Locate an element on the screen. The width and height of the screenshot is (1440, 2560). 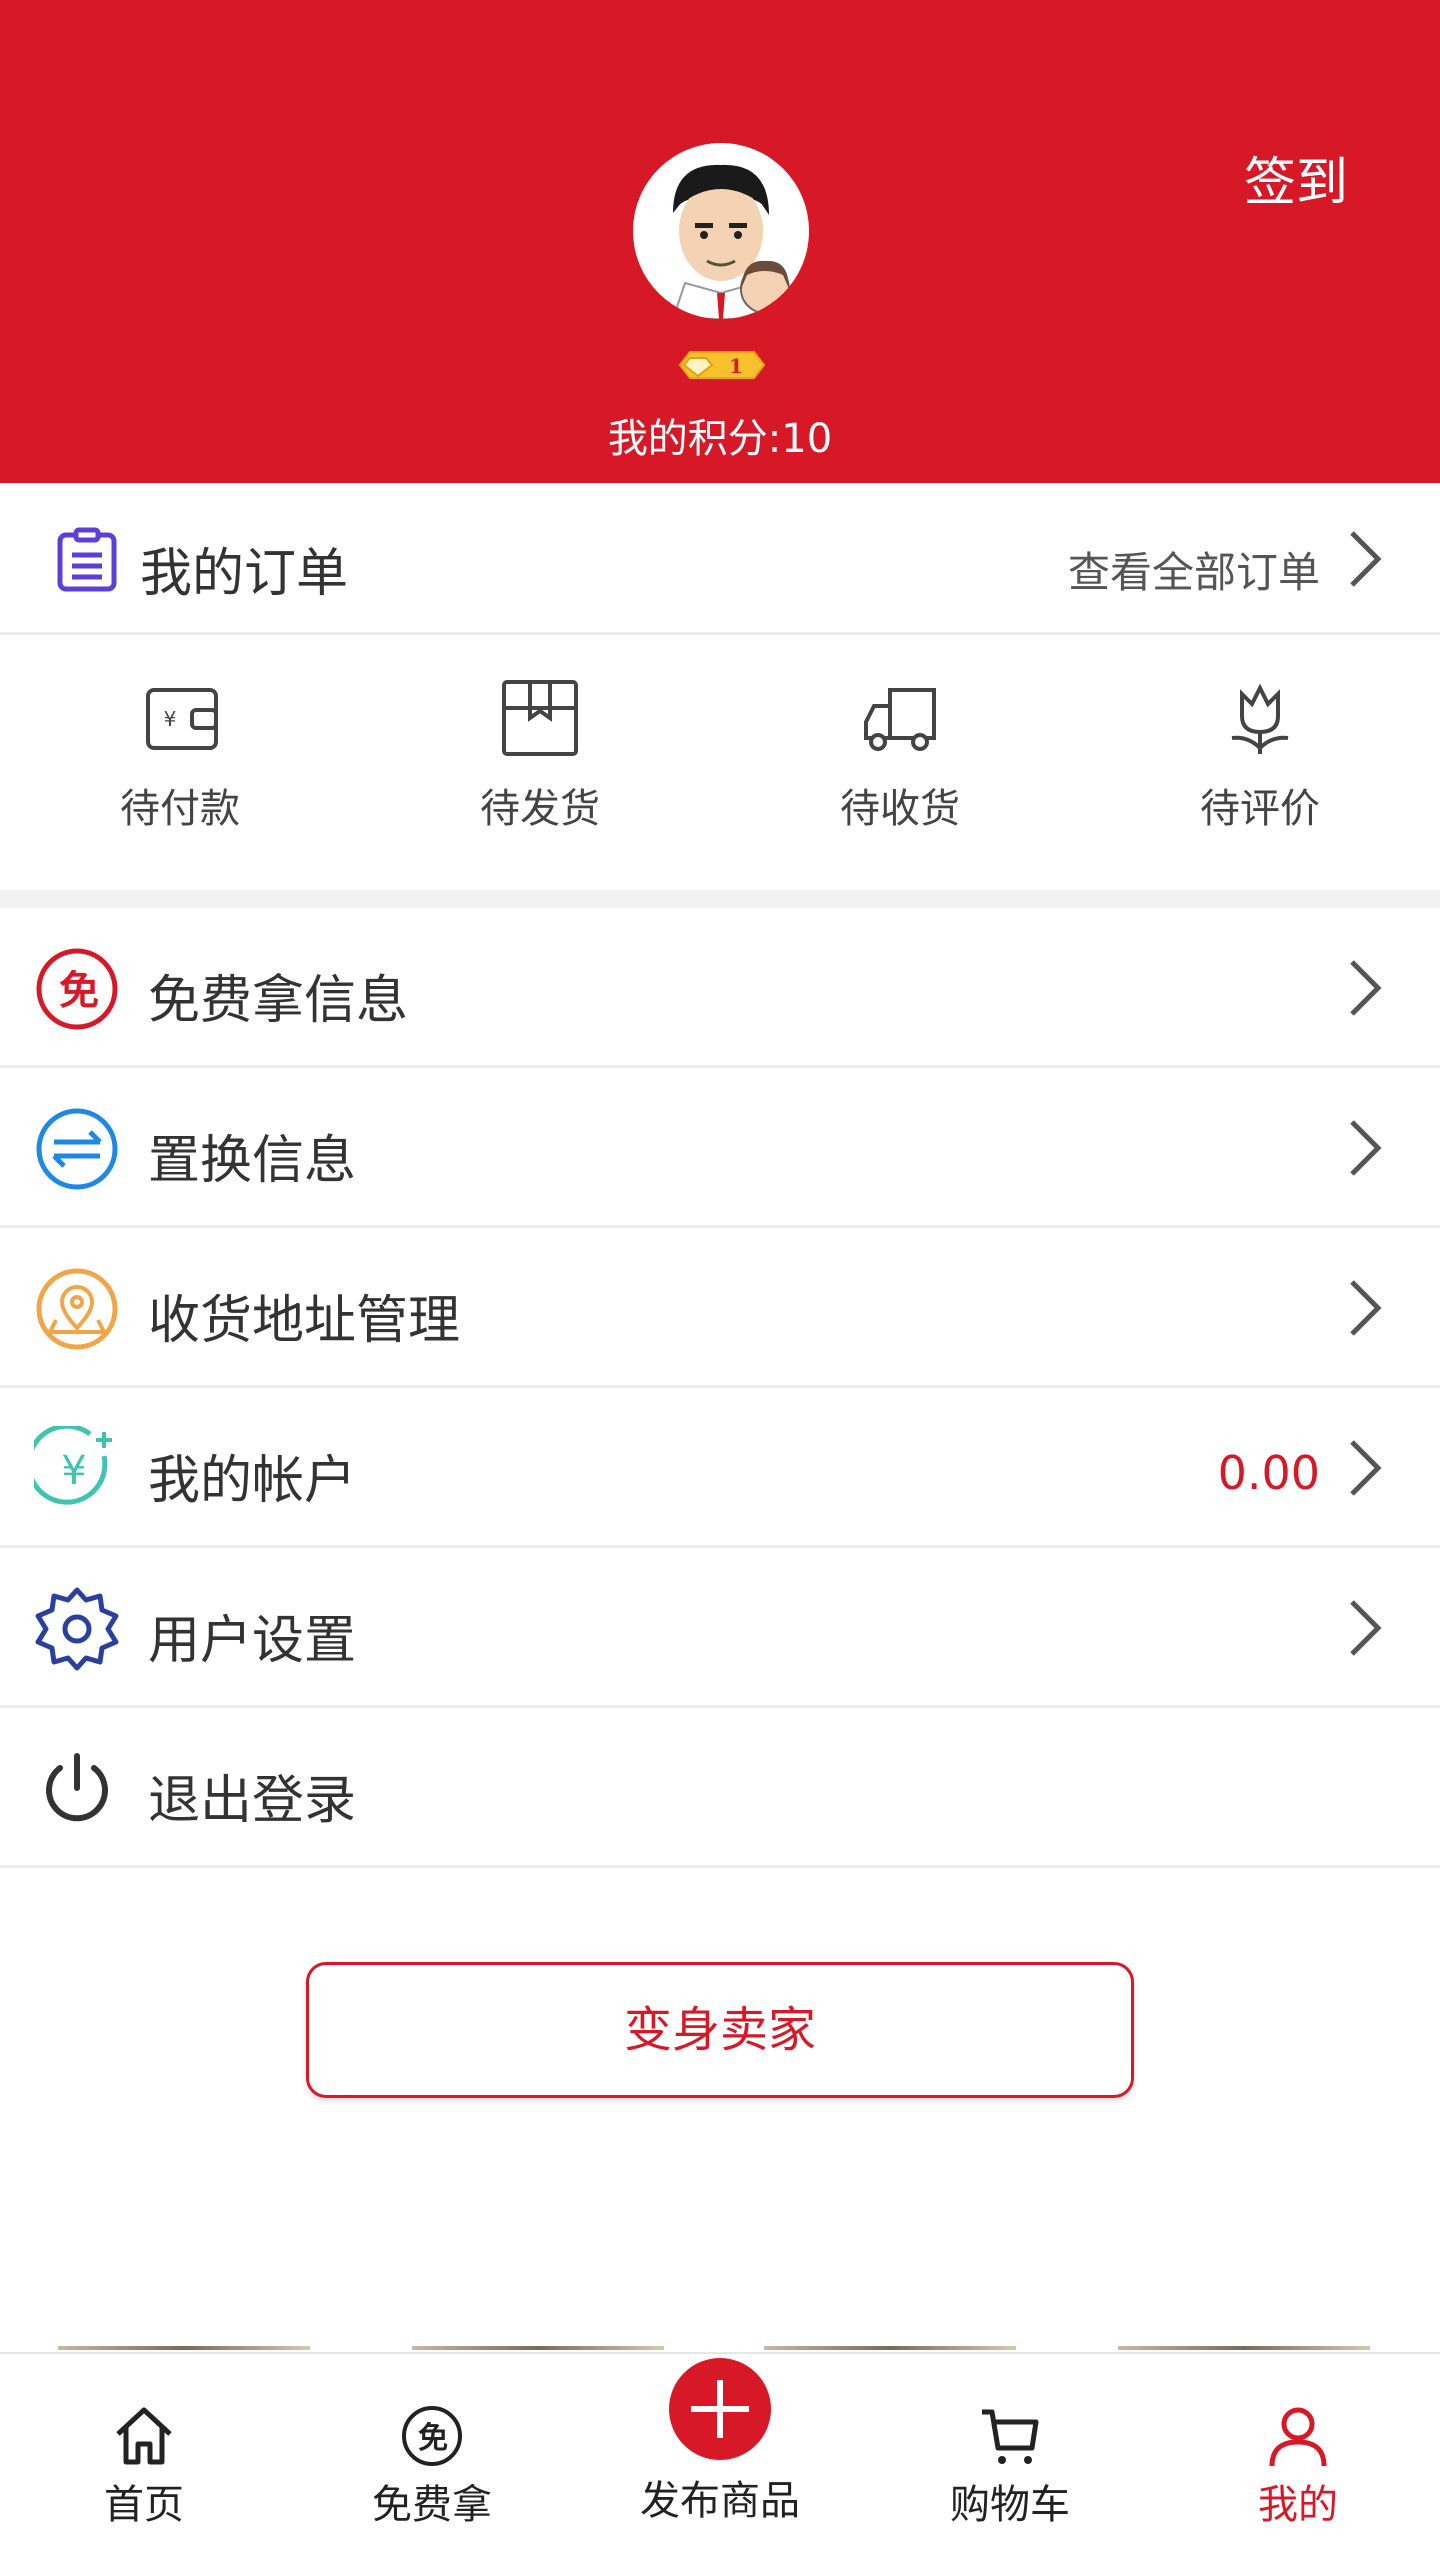
menu-item-my-account: ¥ 我的帐户 0.00 is located at coordinates (720, 1468).